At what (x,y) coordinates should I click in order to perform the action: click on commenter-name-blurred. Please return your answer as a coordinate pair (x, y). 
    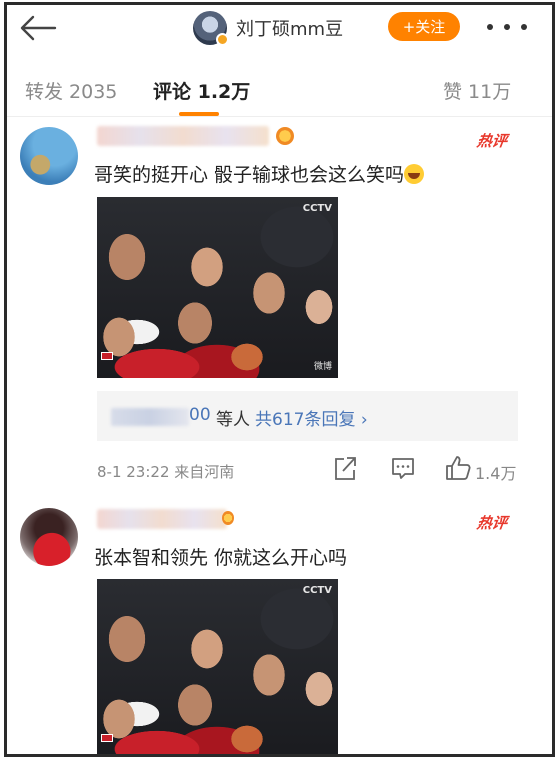
    Looking at the image, I should click on (162, 519).